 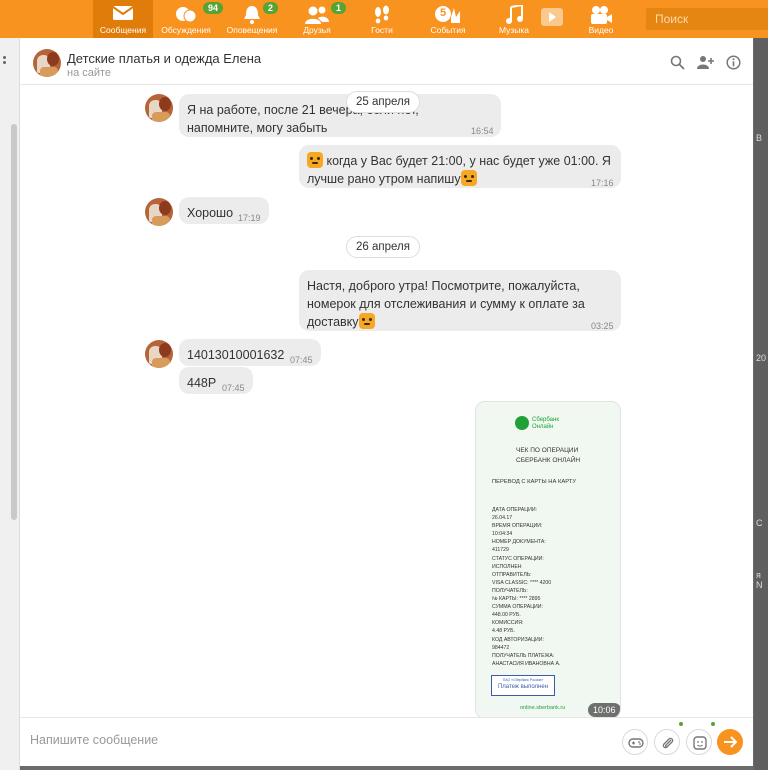 What do you see at coordinates (10, 404) in the screenshot?
I see `left-panel` at bounding box center [10, 404].